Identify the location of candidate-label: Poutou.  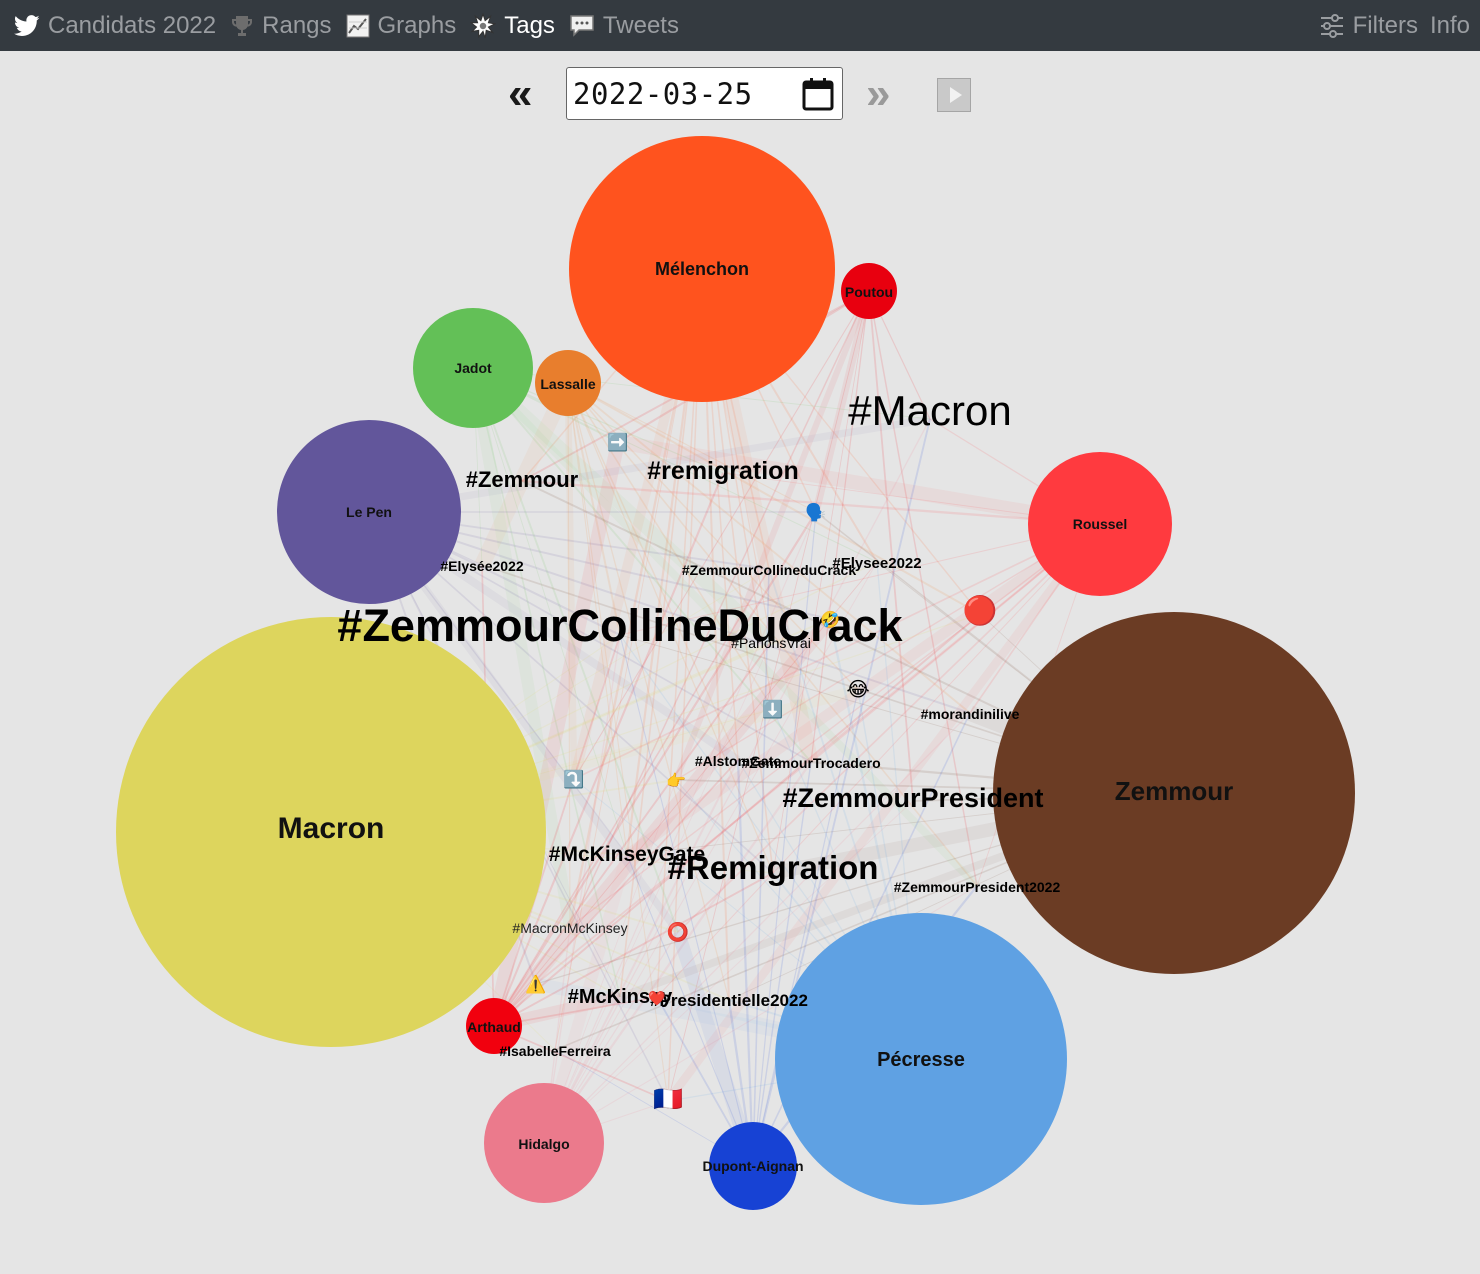
(869, 292).